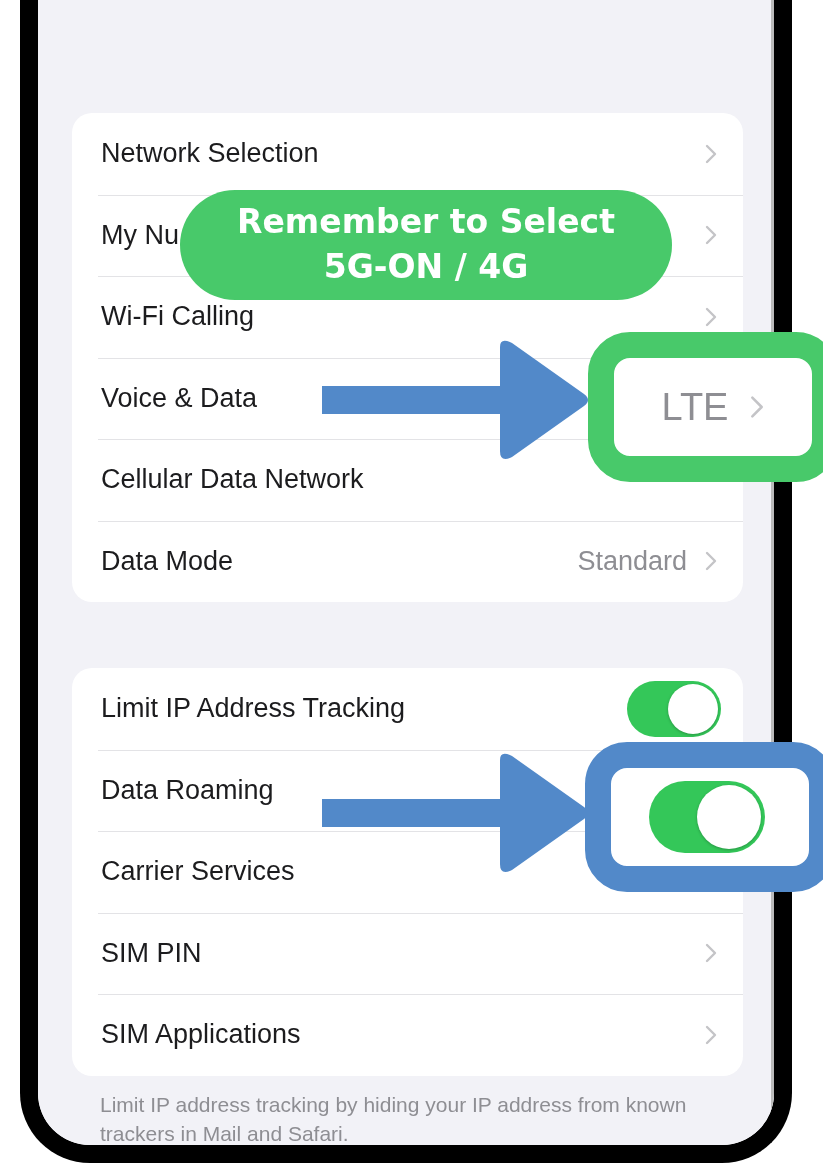  What do you see at coordinates (695, 407) in the screenshot?
I see `network-value: LTE` at bounding box center [695, 407].